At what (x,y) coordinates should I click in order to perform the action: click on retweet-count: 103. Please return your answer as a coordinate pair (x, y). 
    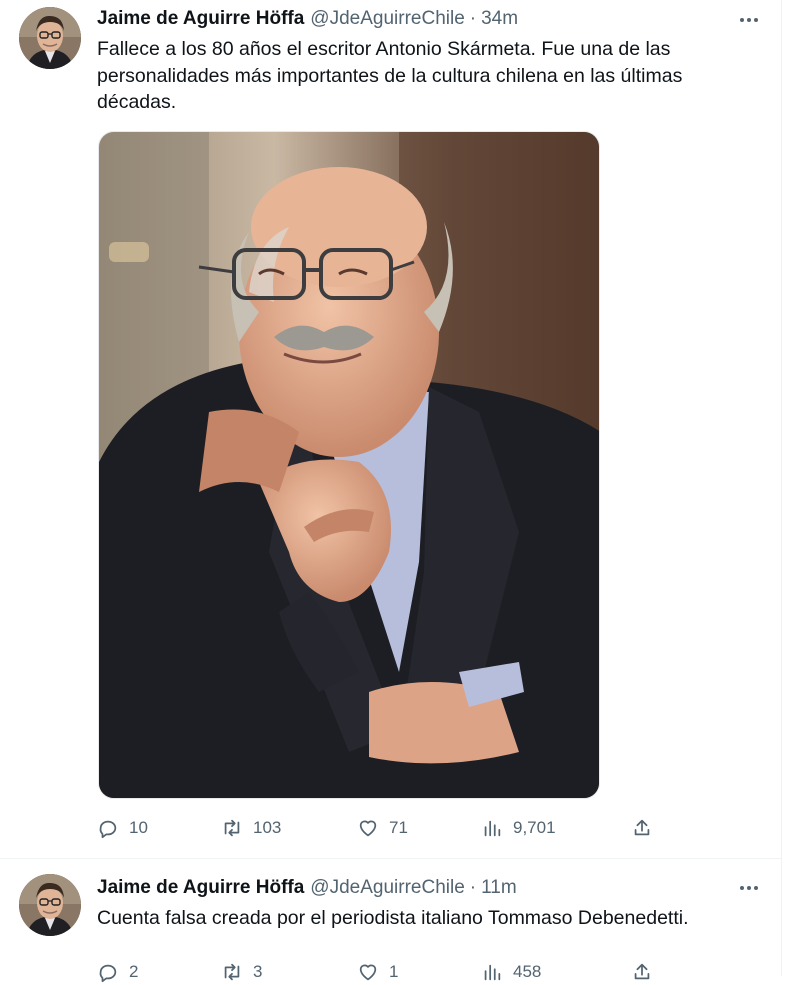
    Looking at the image, I should click on (267, 827).